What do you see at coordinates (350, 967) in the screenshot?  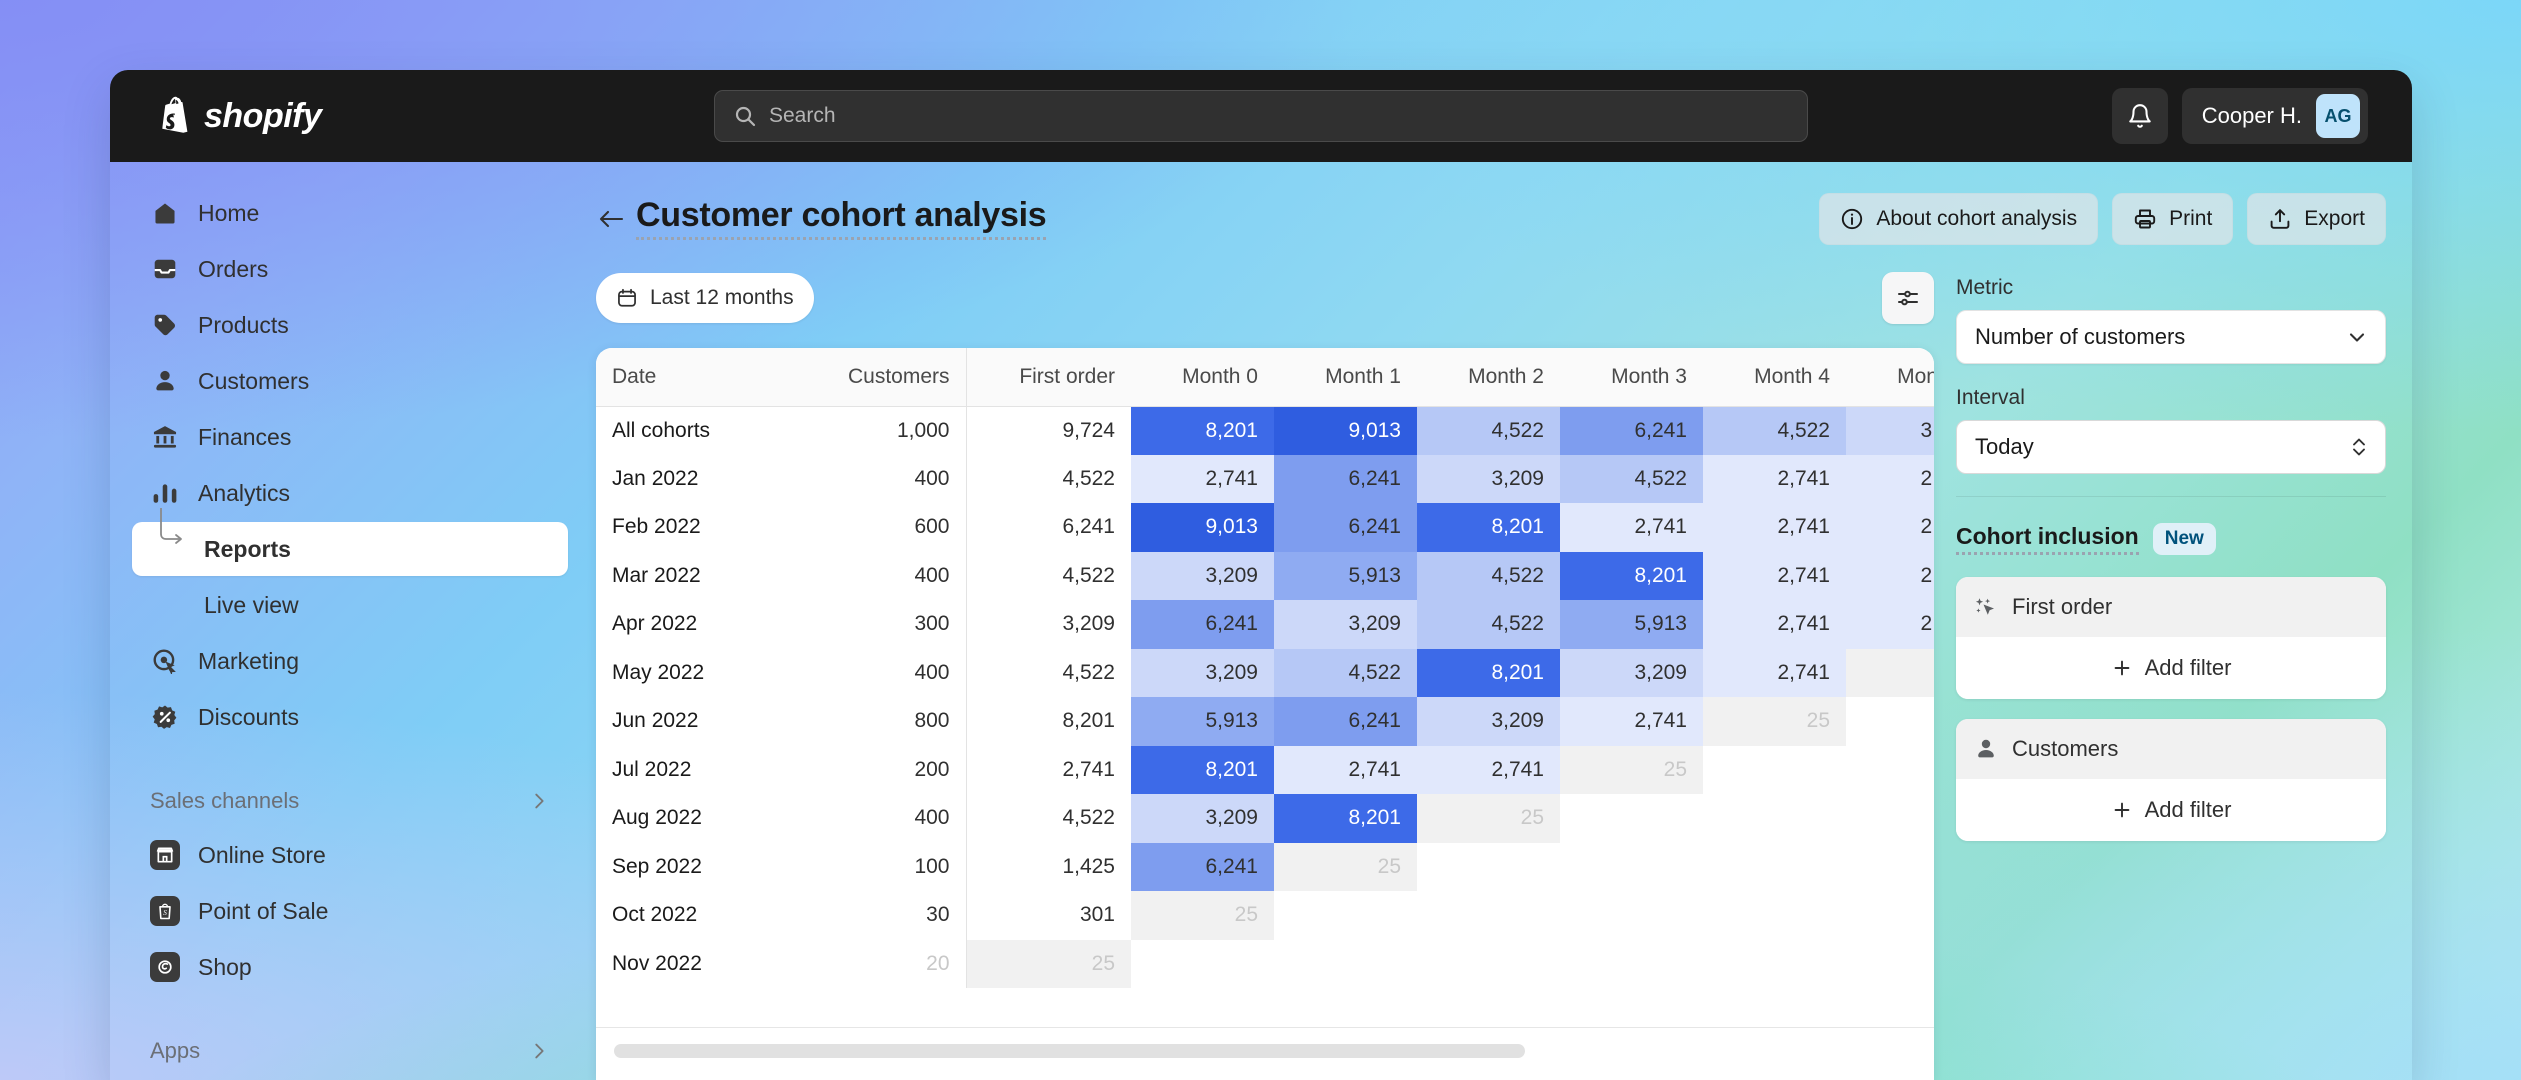 I see `sidebar-item-shop: Shop` at bounding box center [350, 967].